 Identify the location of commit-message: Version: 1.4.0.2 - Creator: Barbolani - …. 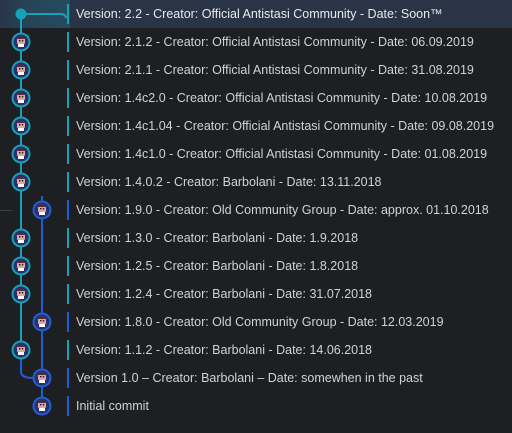
(229, 182).